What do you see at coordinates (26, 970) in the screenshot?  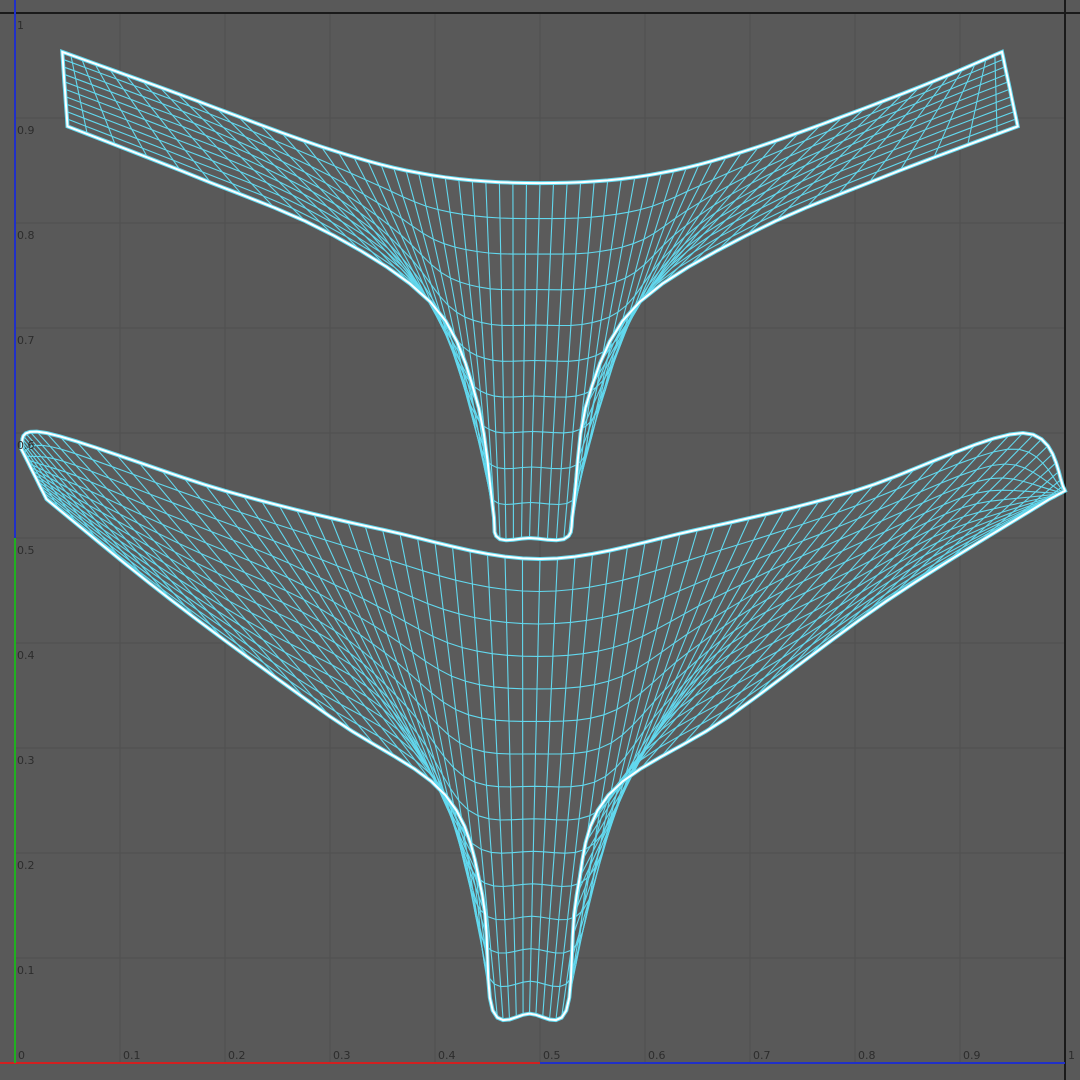 I see `v-tick-label: 0.1` at bounding box center [26, 970].